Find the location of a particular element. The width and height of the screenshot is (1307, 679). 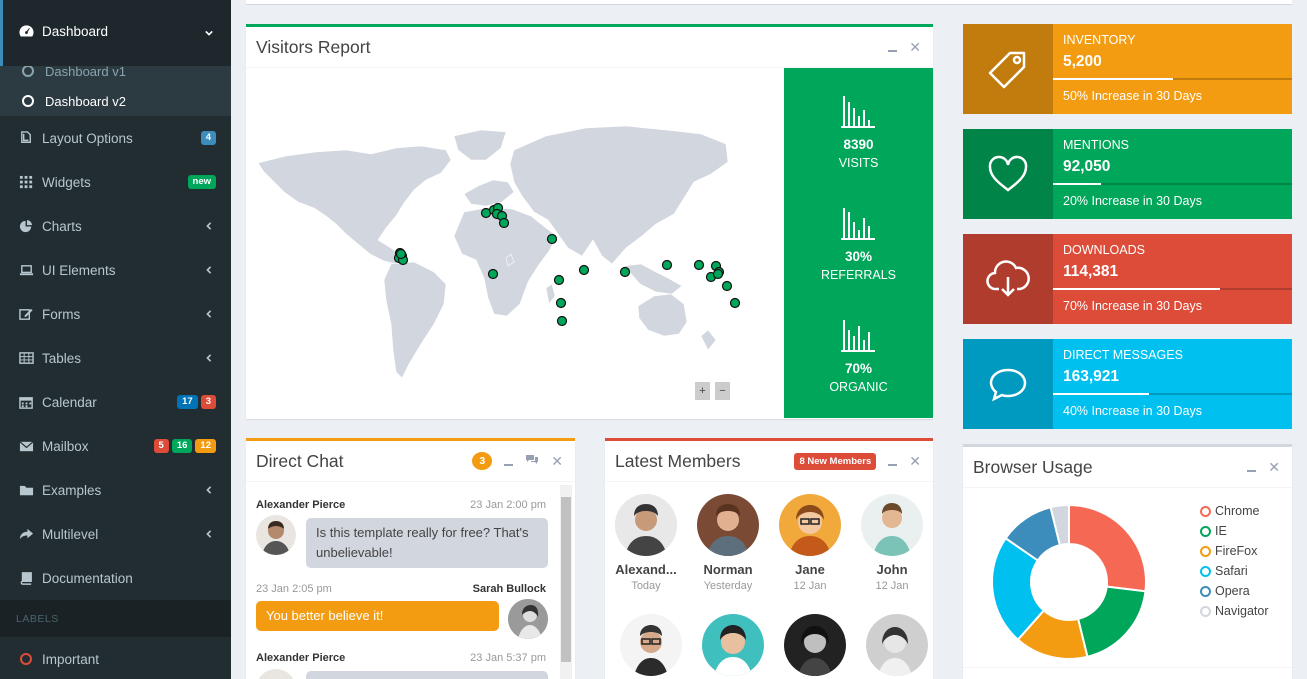

sidebar-item-ui-elements: UI Elements is located at coordinates (115, 270).